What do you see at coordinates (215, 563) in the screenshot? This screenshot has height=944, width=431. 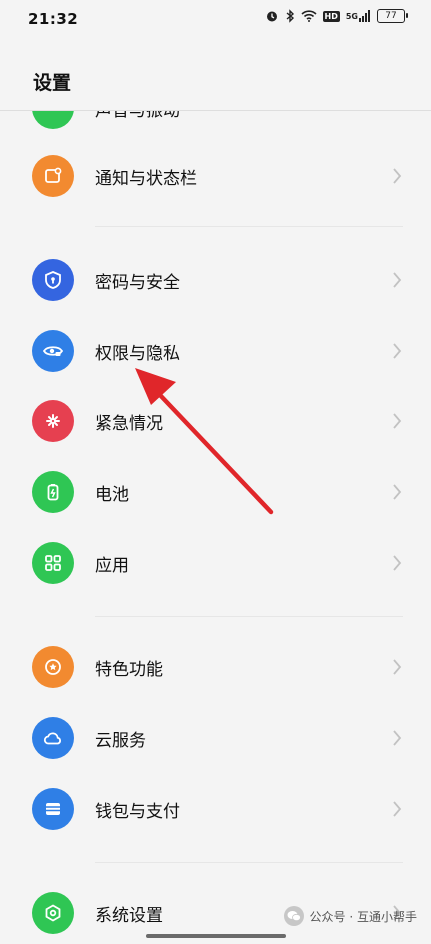 I see `settings-item-apps: 应用` at bounding box center [215, 563].